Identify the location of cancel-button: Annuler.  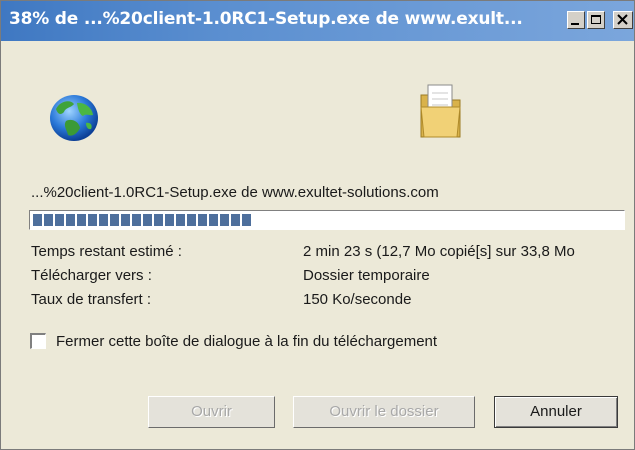
(556, 412).